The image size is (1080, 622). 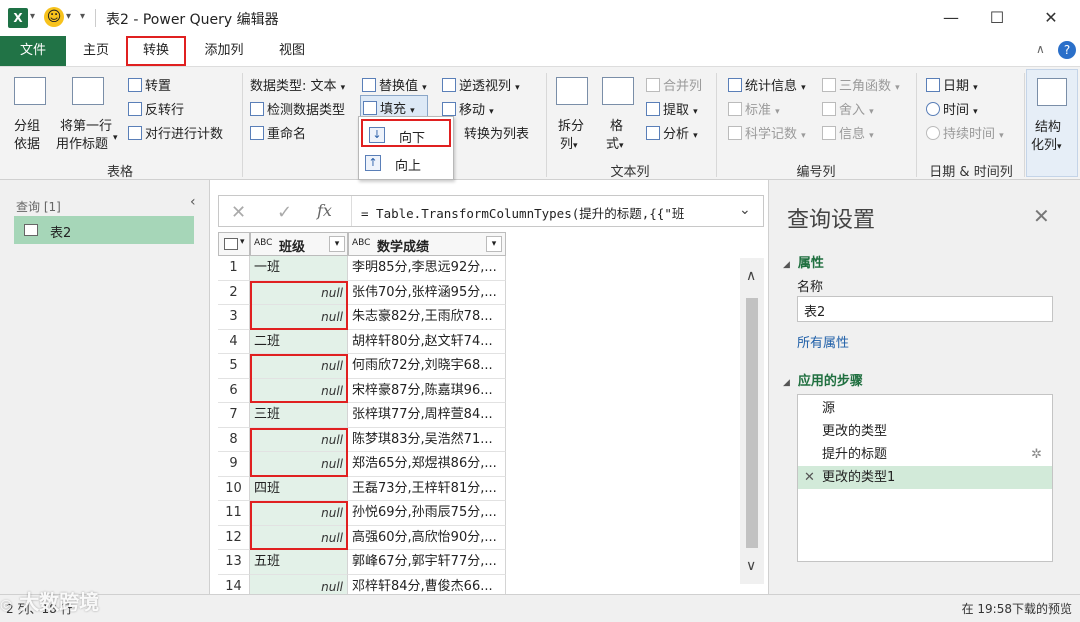 What do you see at coordinates (925, 477) in the screenshot?
I see `step-item-selected: ✕ 更改的类型1` at bounding box center [925, 477].